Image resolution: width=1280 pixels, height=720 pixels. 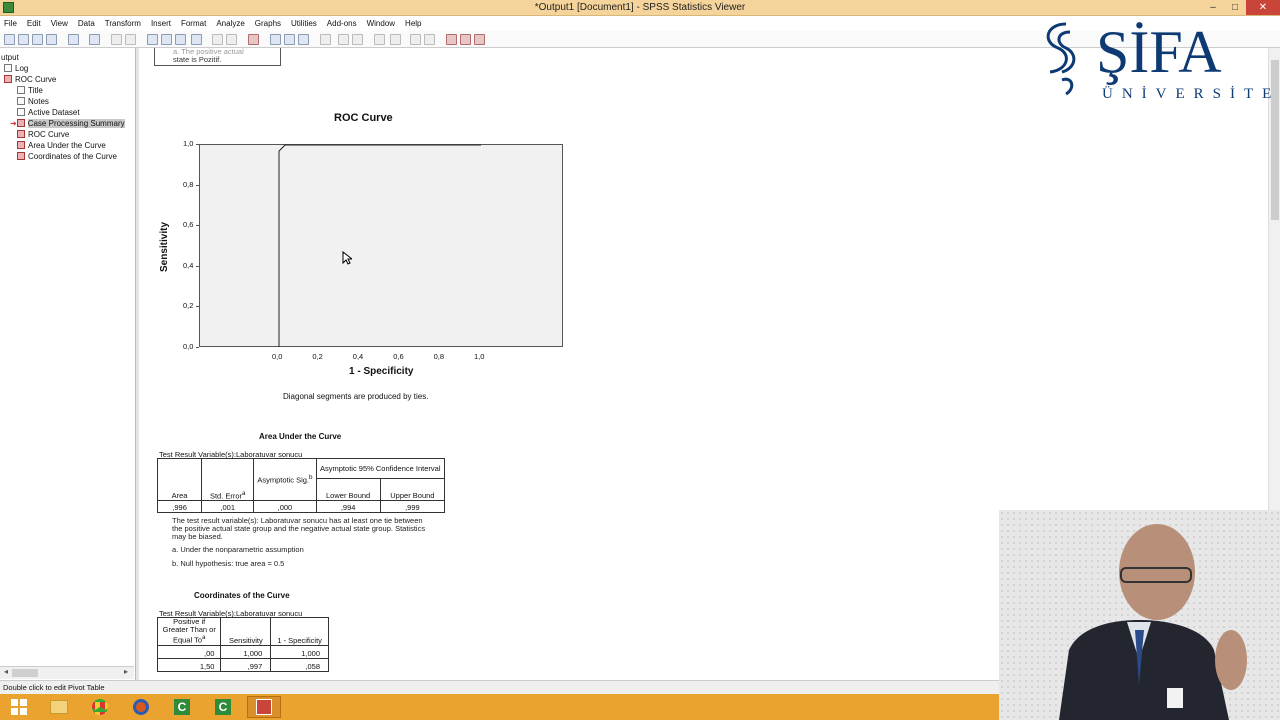 I want to click on undo-icon, so click(x=116, y=39).